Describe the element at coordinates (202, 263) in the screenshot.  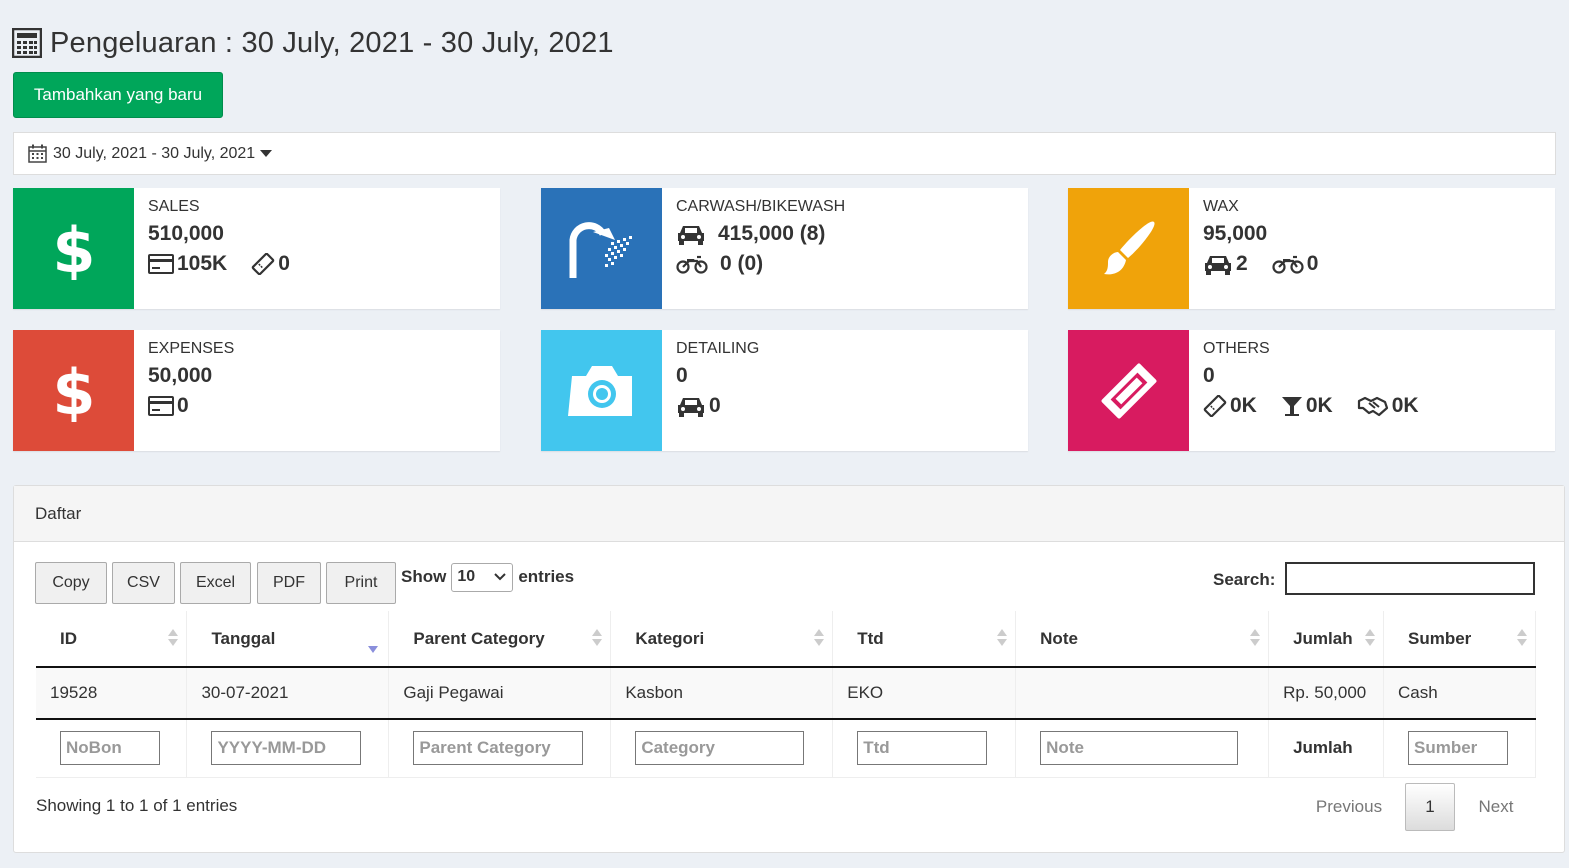
I see `sales-card-value: 105K` at that location.